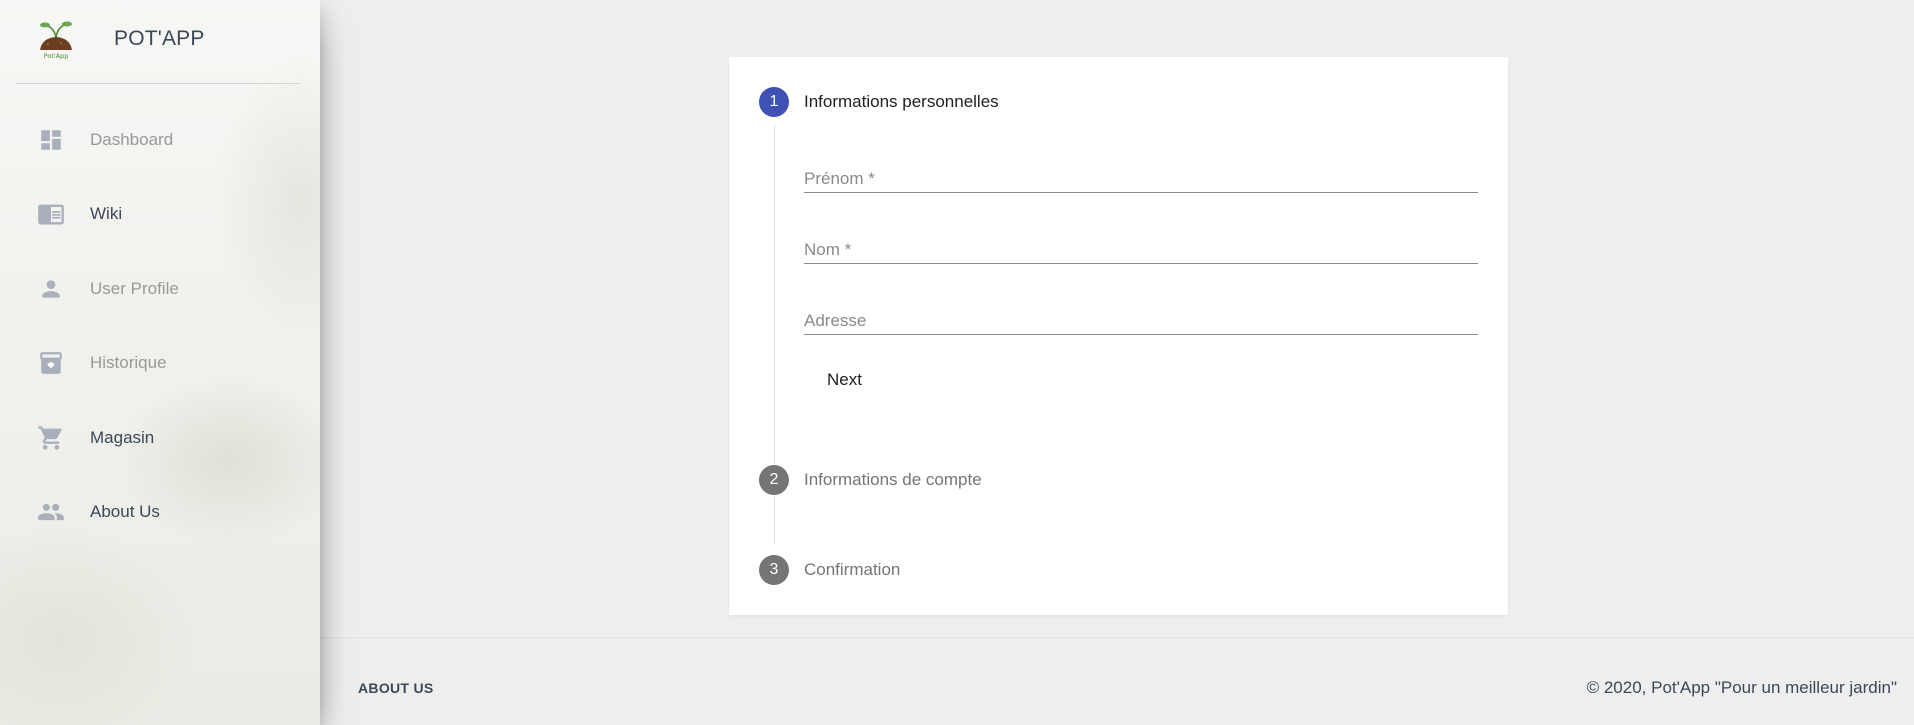  I want to click on sidebar-divider, so click(157, 83).